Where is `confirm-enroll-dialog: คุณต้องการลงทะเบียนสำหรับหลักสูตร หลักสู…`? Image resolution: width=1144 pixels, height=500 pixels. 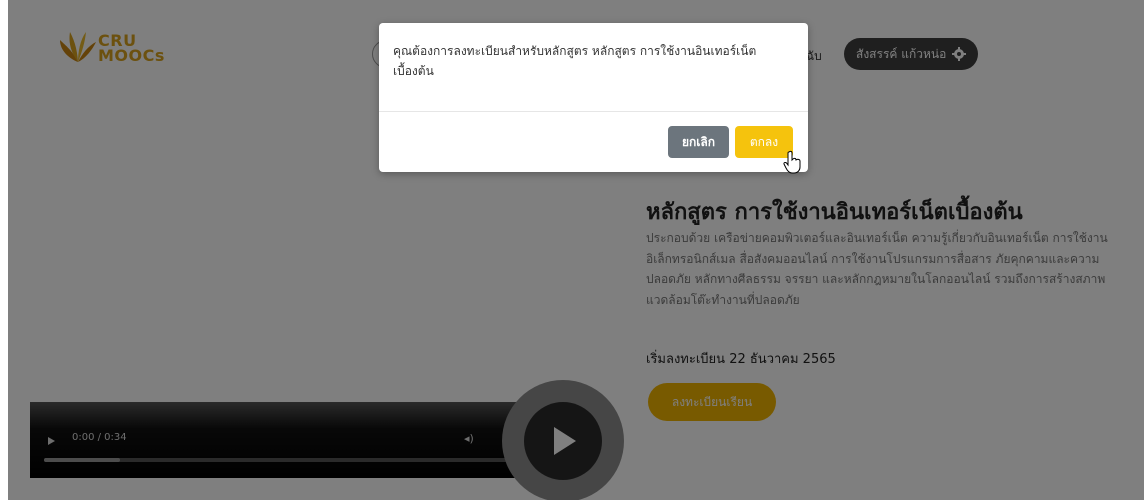 confirm-enroll-dialog: คุณต้องการลงทะเบียนสำหรับหลักสูตร หลักสู… is located at coordinates (593, 97).